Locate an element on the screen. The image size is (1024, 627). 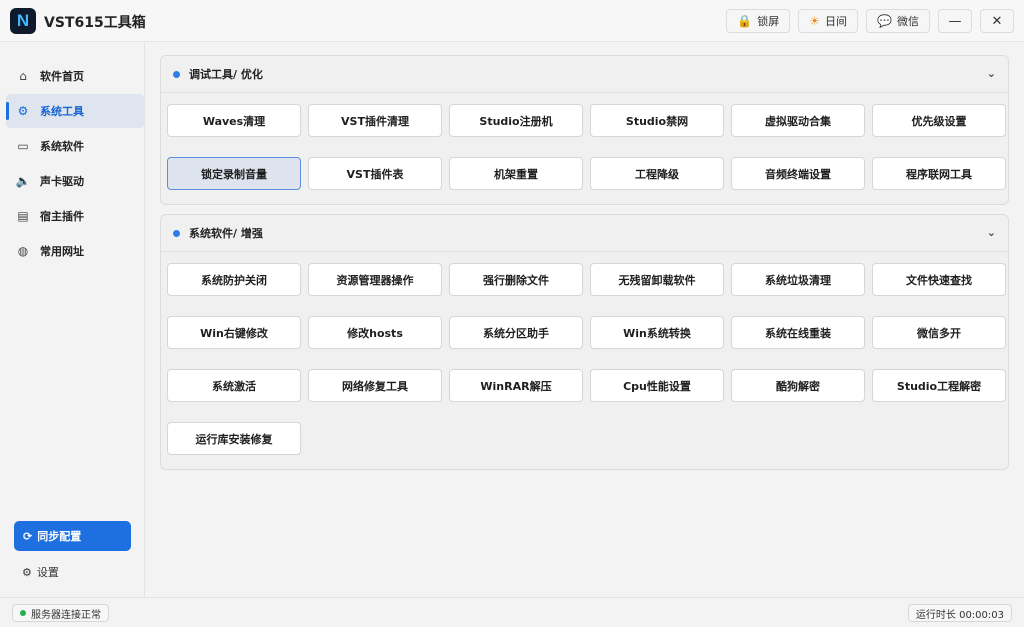
folder-icon: ▭ is located at coordinates (23, 146).